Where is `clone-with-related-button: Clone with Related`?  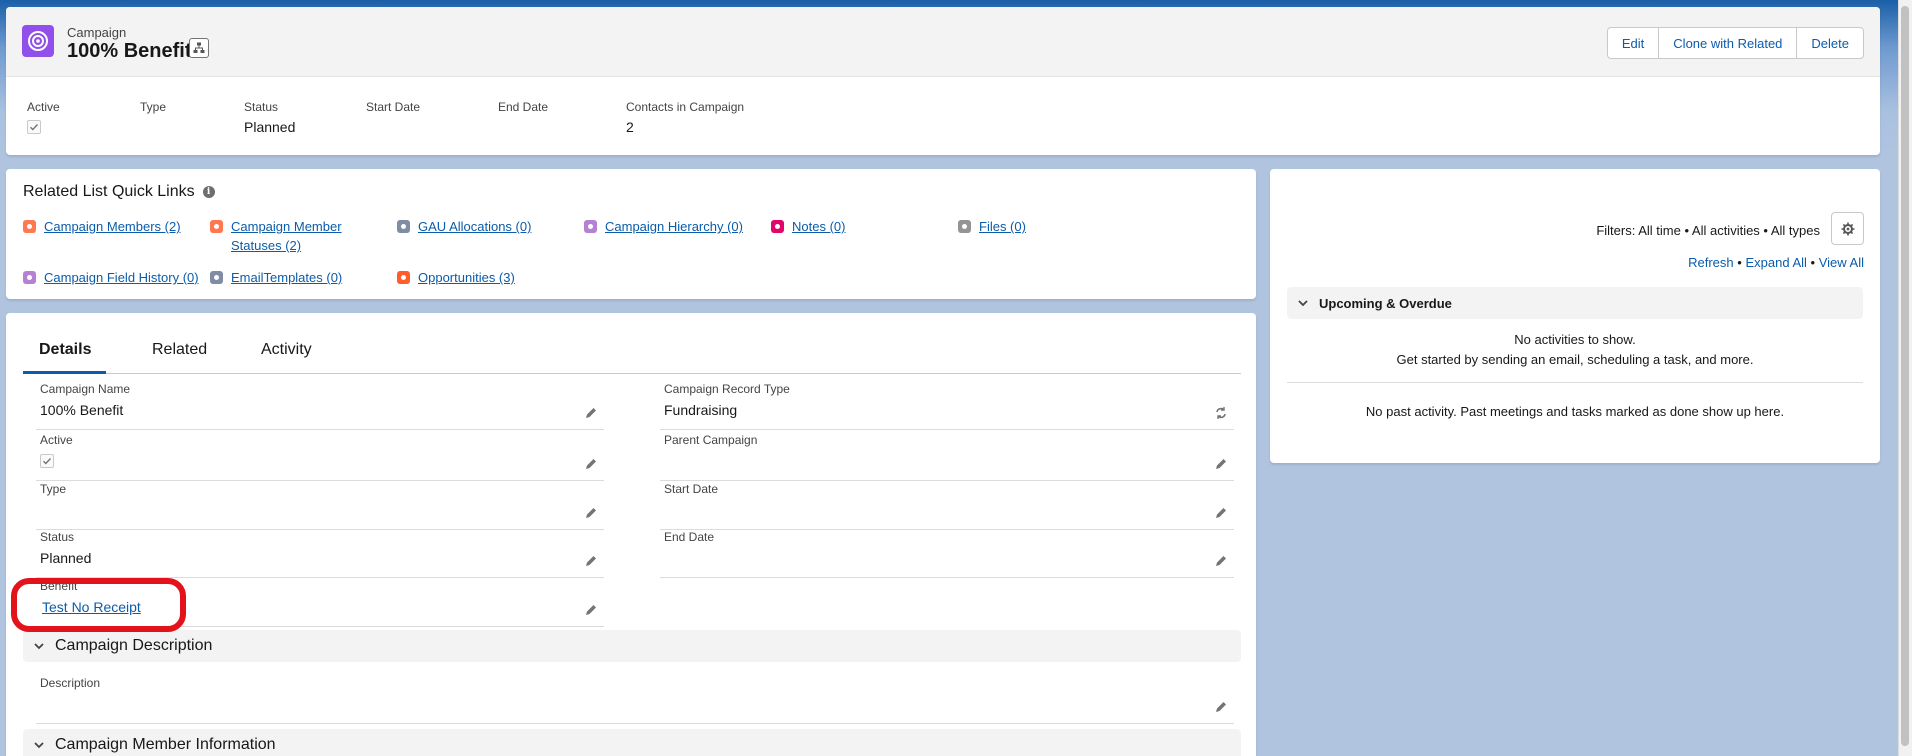
clone-with-related-button: Clone with Related is located at coordinates (1727, 43).